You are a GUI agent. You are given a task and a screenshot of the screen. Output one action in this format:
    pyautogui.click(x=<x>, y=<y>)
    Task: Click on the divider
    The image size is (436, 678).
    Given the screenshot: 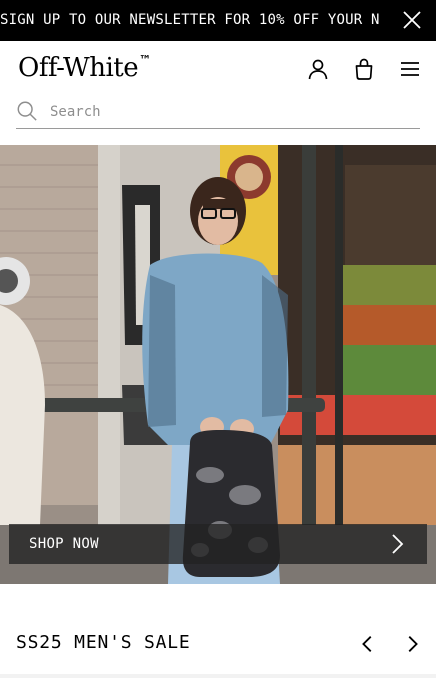 What is the action you would take?
    pyautogui.click(x=218, y=676)
    